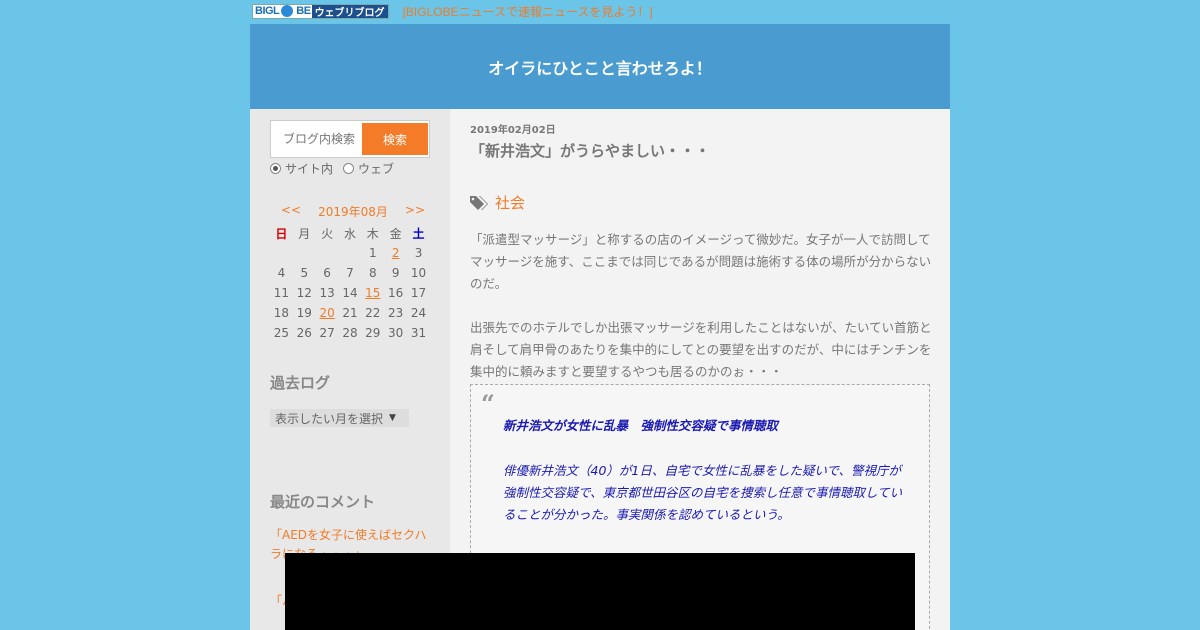 The width and height of the screenshot is (1200, 630). What do you see at coordinates (304, 233) in the screenshot?
I see `calendar-weekday: 月` at bounding box center [304, 233].